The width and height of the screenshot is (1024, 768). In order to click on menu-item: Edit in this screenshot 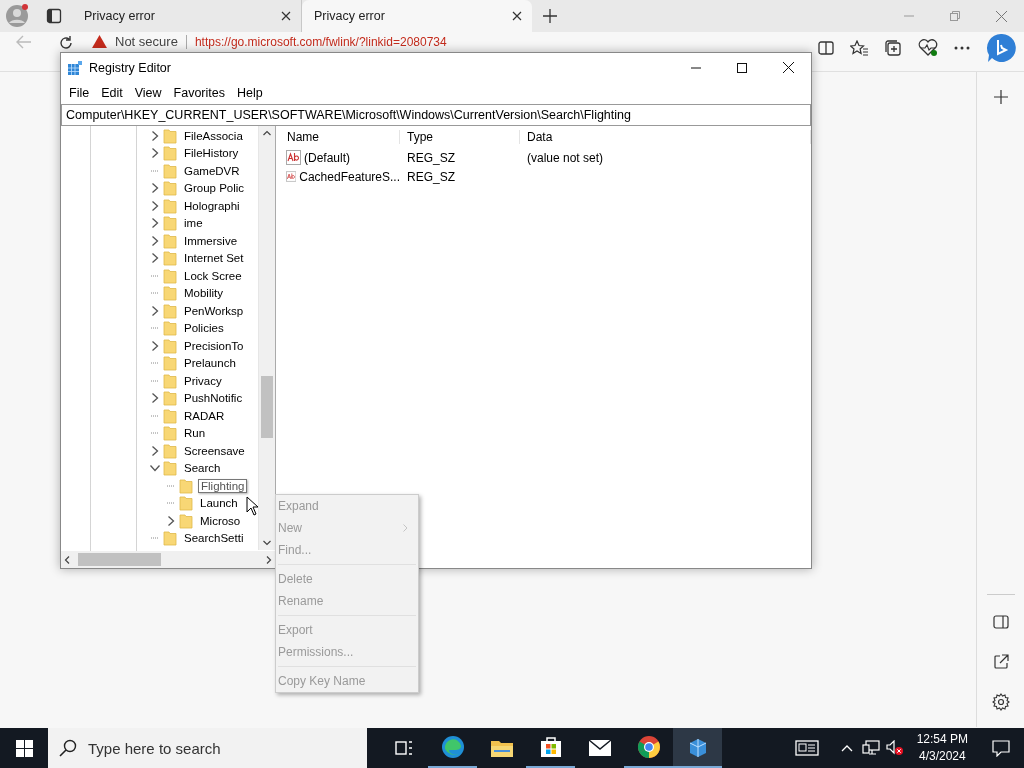, I will do `click(112, 93)`.